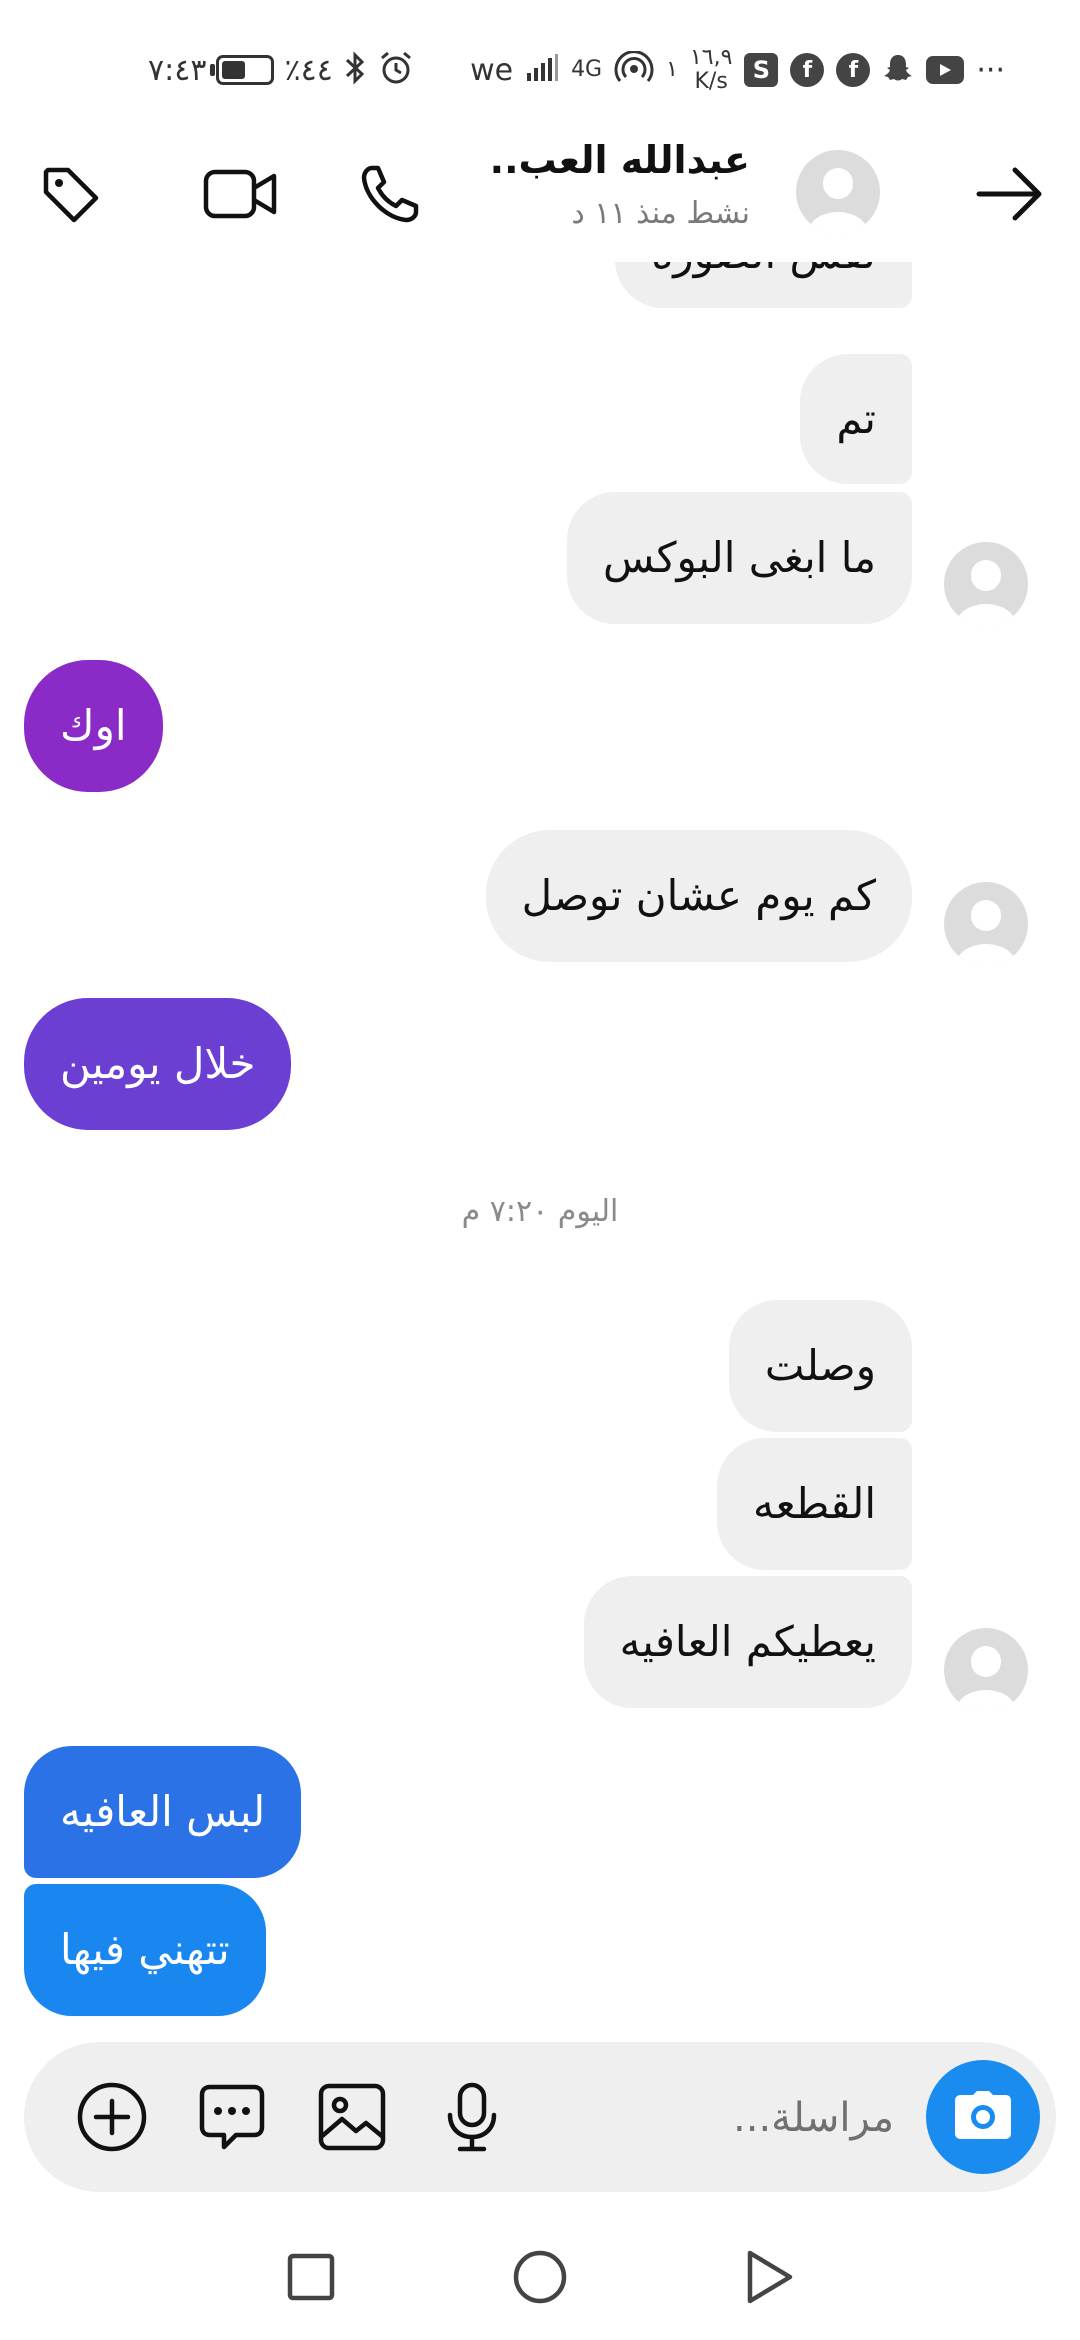 The width and height of the screenshot is (1080, 2340). Describe the element at coordinates (352, 2117) in the screenshot. I see `image-icon` at that location.